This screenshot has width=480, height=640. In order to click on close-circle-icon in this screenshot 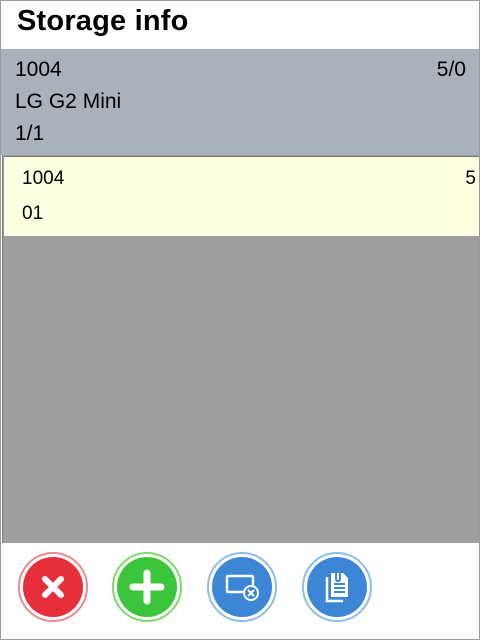, I will do `click(53, 587)`.